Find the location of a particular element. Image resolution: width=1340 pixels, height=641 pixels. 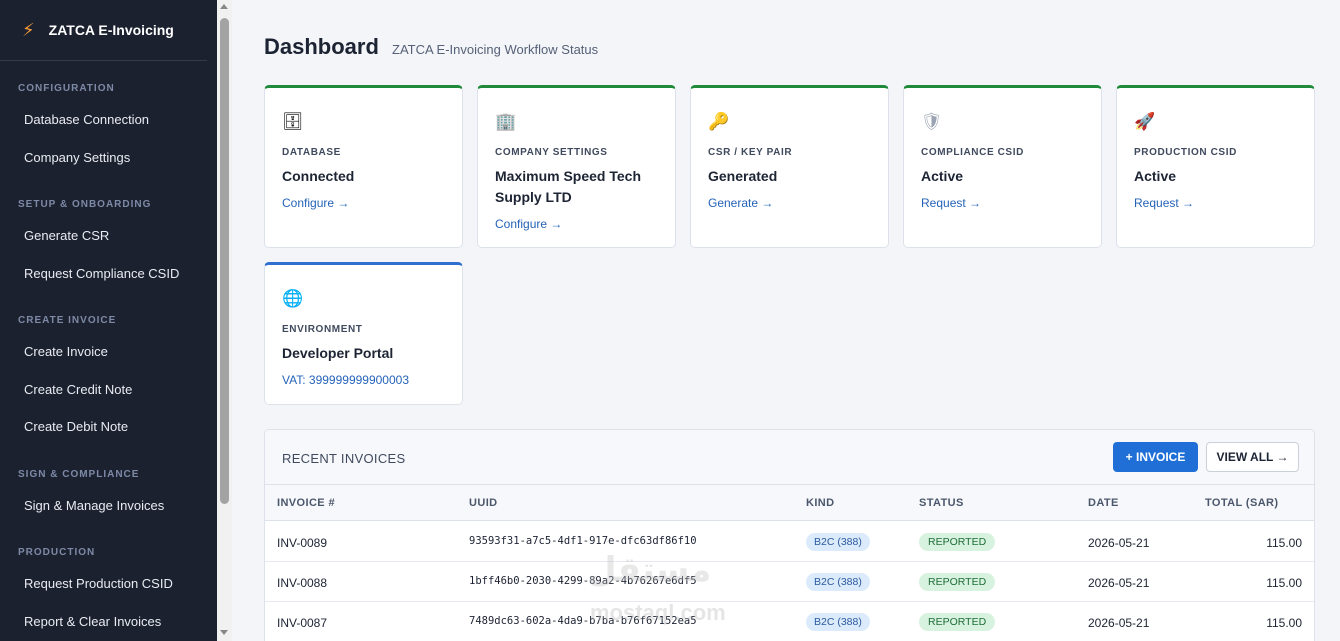

invoice-number: INV-0089 is located at coordinates (302, 543).